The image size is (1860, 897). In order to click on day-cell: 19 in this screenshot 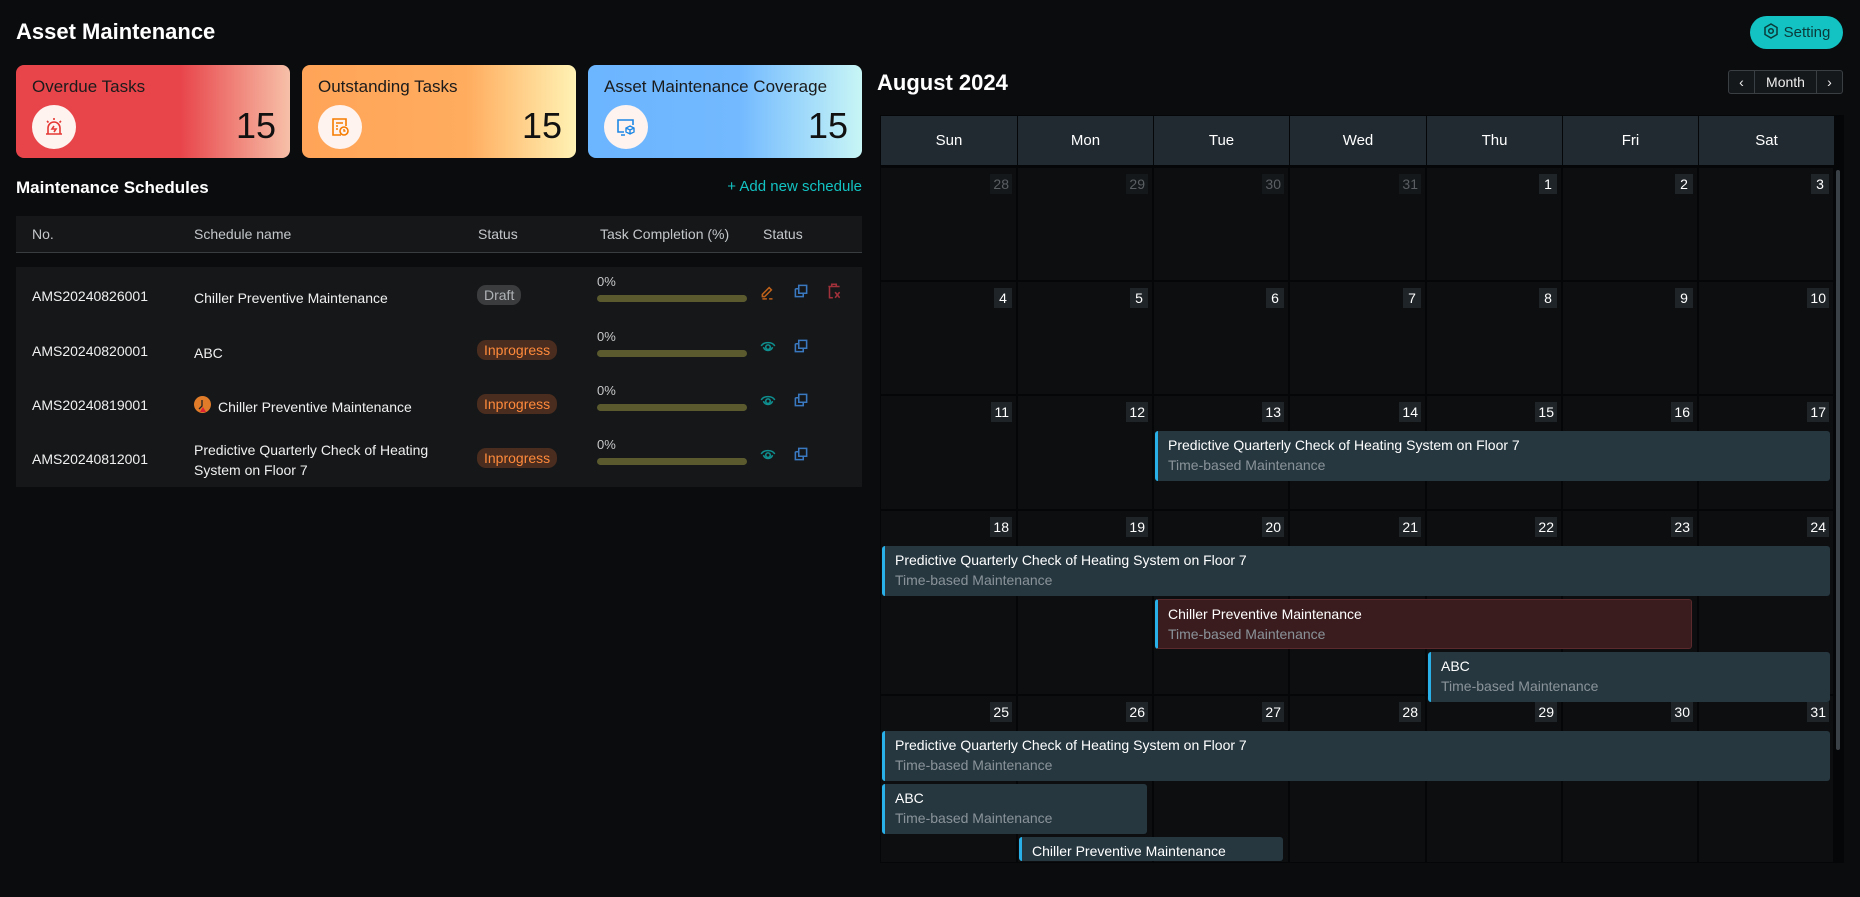, I will do `click(1085, 602)`.